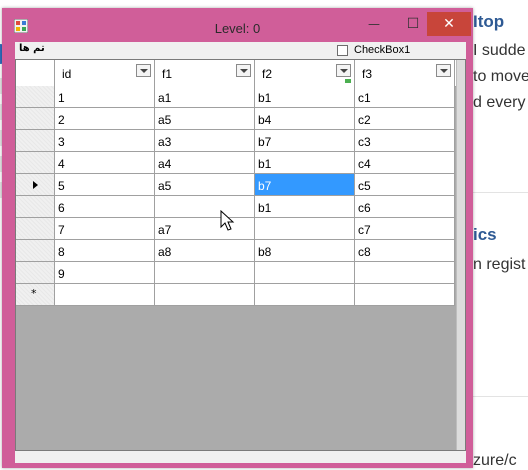  Describe the element at coordinates (205, 163) in the screenshot. I see `cell-f1: a4` at that location.